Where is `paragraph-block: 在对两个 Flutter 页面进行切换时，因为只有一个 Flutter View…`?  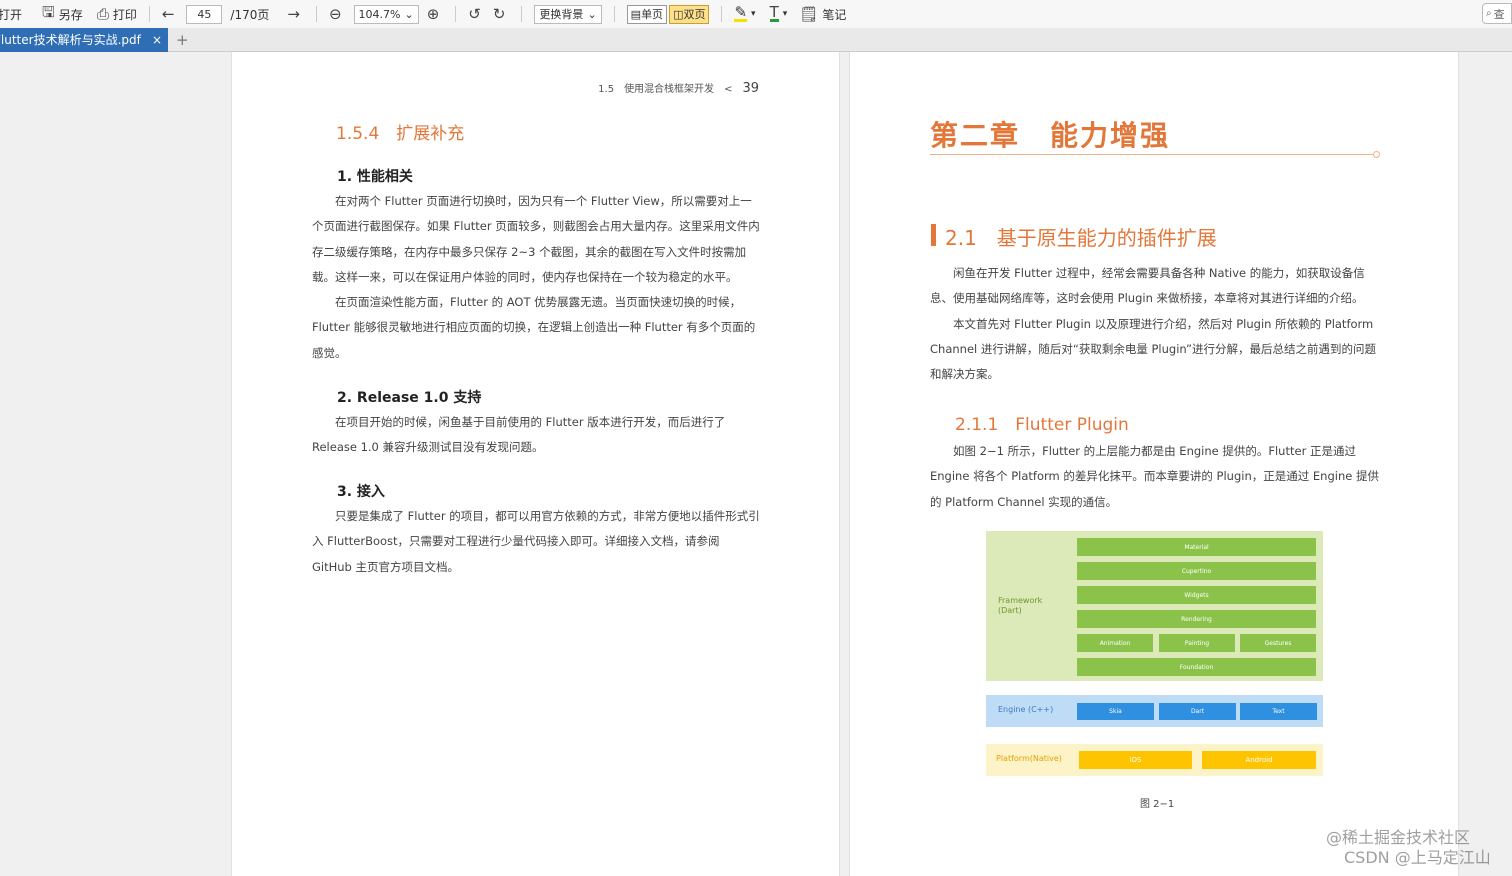
paragraph-block: 在对两个 Flutter 页面进行切换时，因为只有一个 Flutter View… is located at coordinates (536, 277).